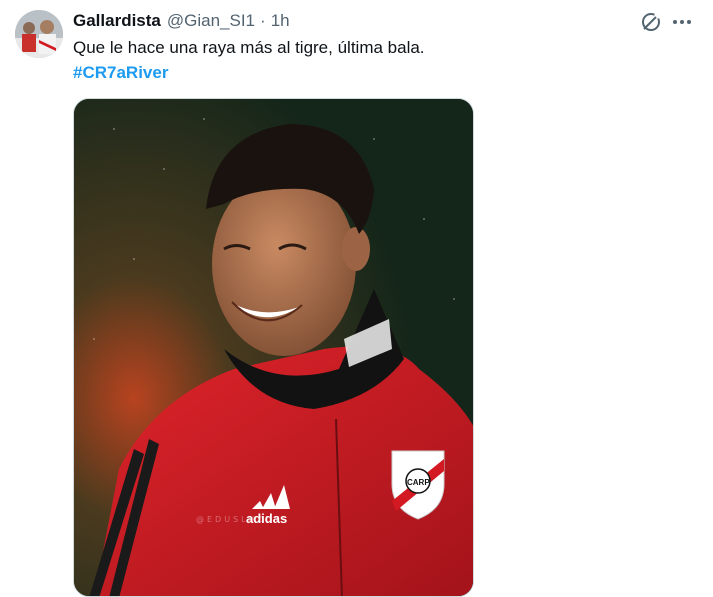  I want to click on image-watermark: @EDUSLUZUY, so click(239, 519).